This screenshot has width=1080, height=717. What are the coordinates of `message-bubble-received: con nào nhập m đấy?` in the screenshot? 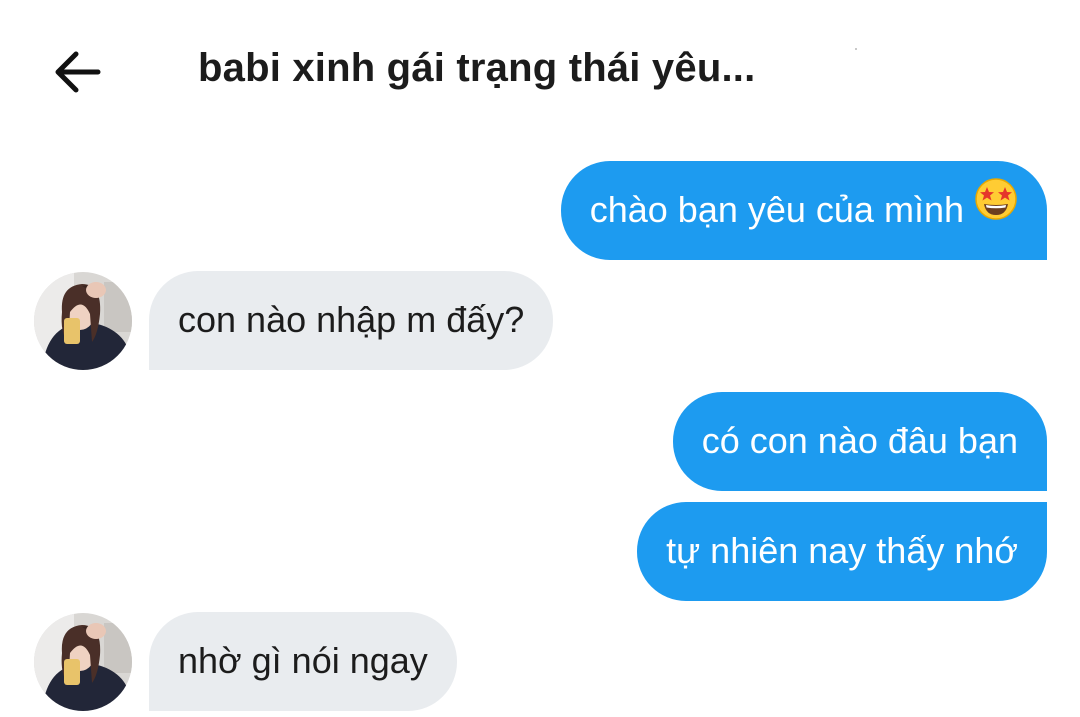 It's located at (351, 320).